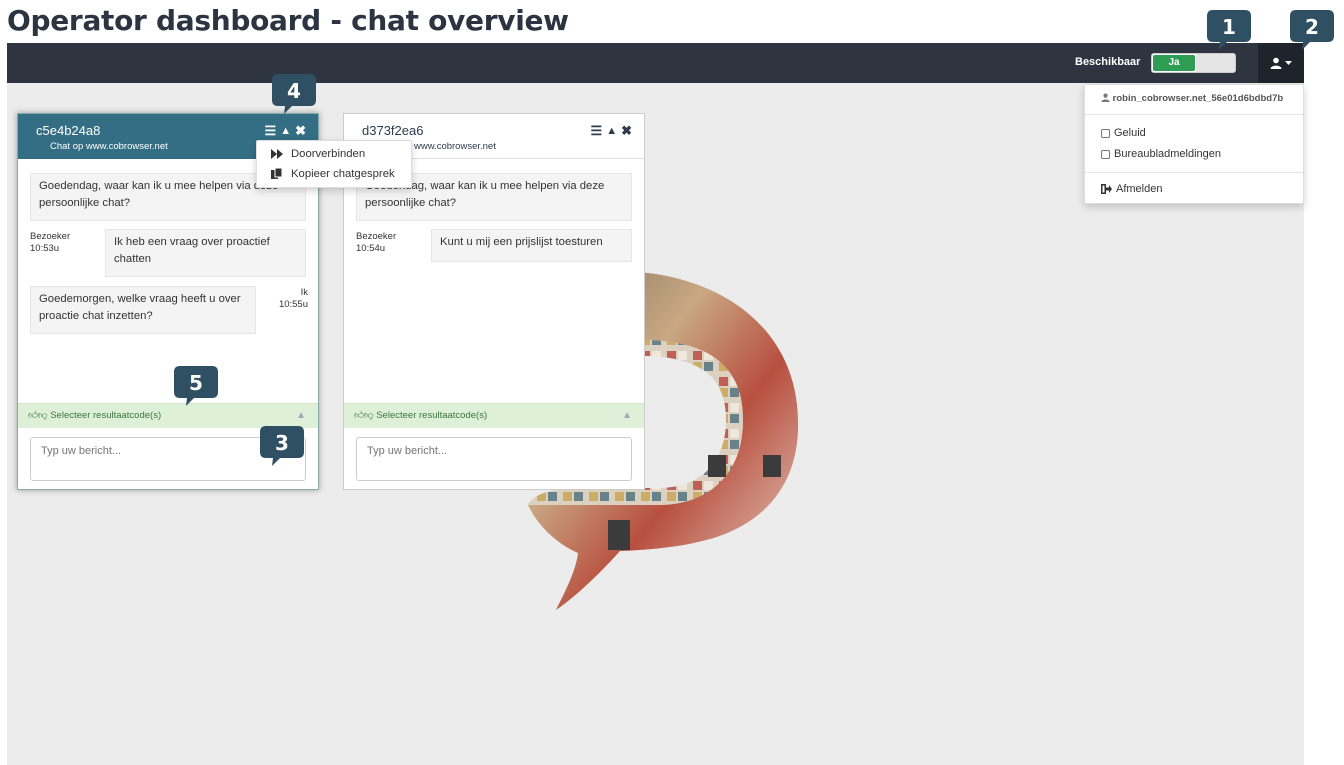 The height and width of the screenshot is (765, 1344). I want to click on sound-checkbox, so click(1105, 133).